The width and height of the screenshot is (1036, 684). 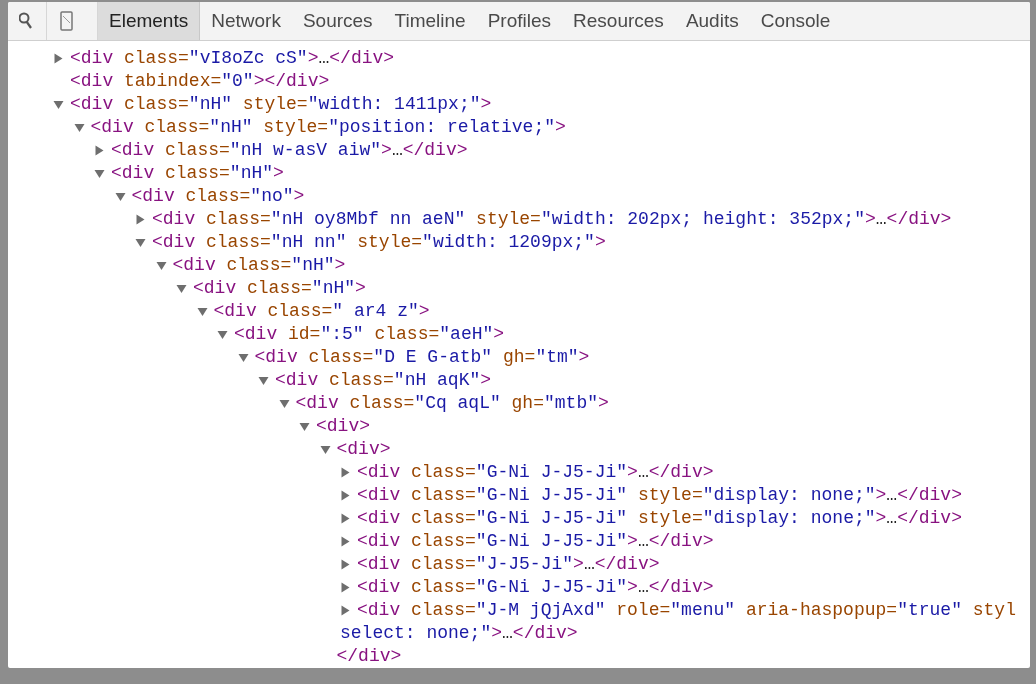 I want to click on code-line: <div class="nH nn" style="width: 1209px;">, so click(x=379, y=242).